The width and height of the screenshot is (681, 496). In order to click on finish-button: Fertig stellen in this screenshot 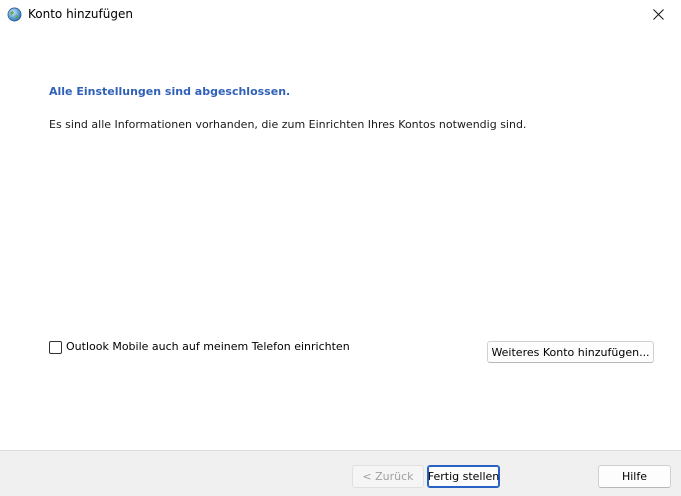, I will do `click(463, 476)`.